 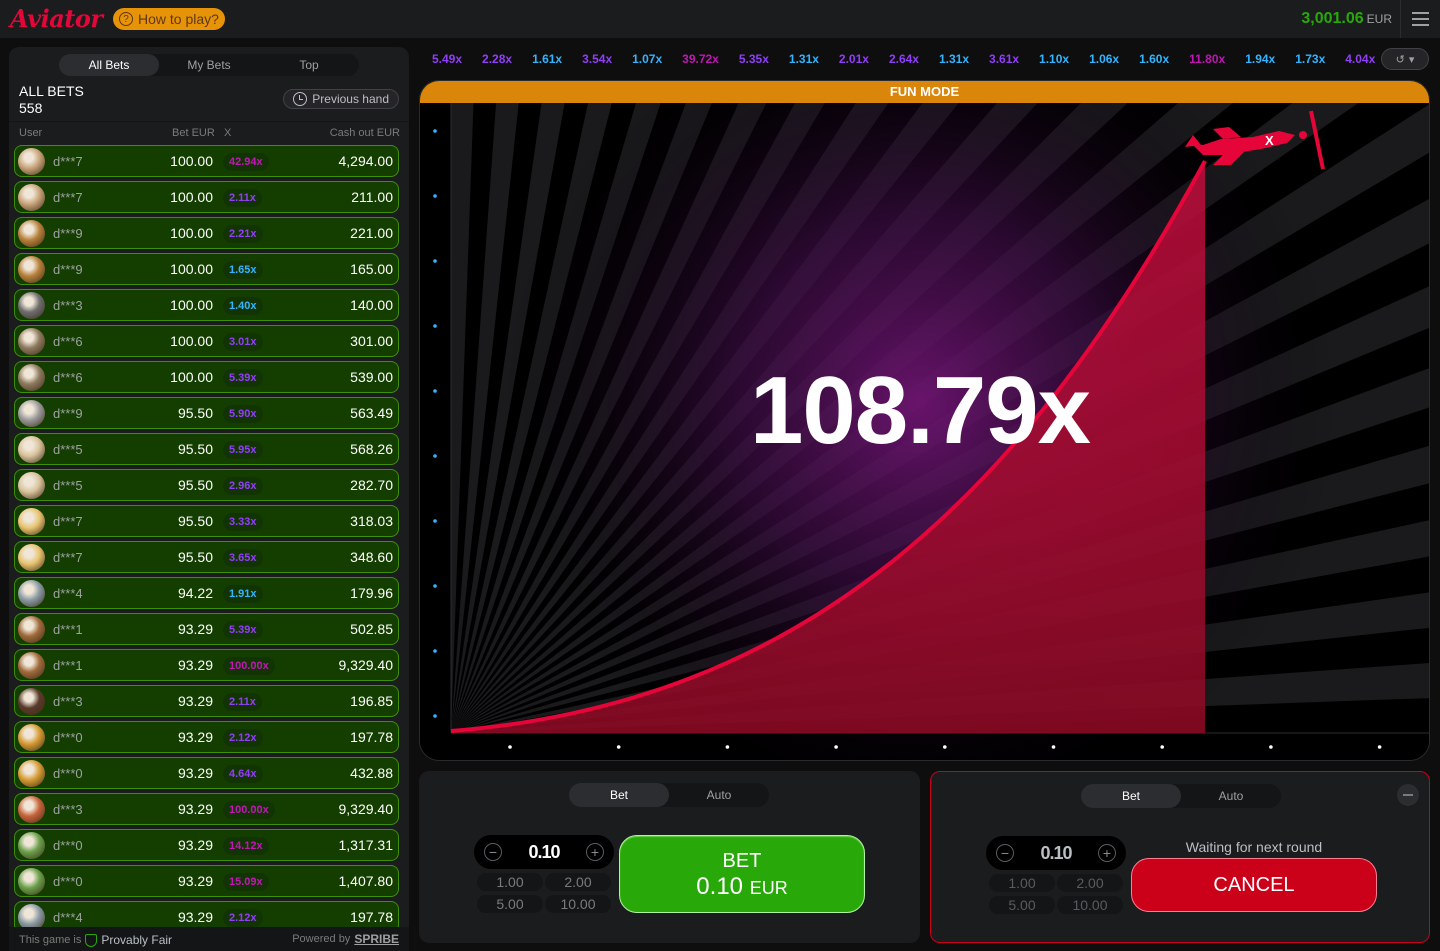 I want to click on question-icon: ?, so click(x=126, y=19).